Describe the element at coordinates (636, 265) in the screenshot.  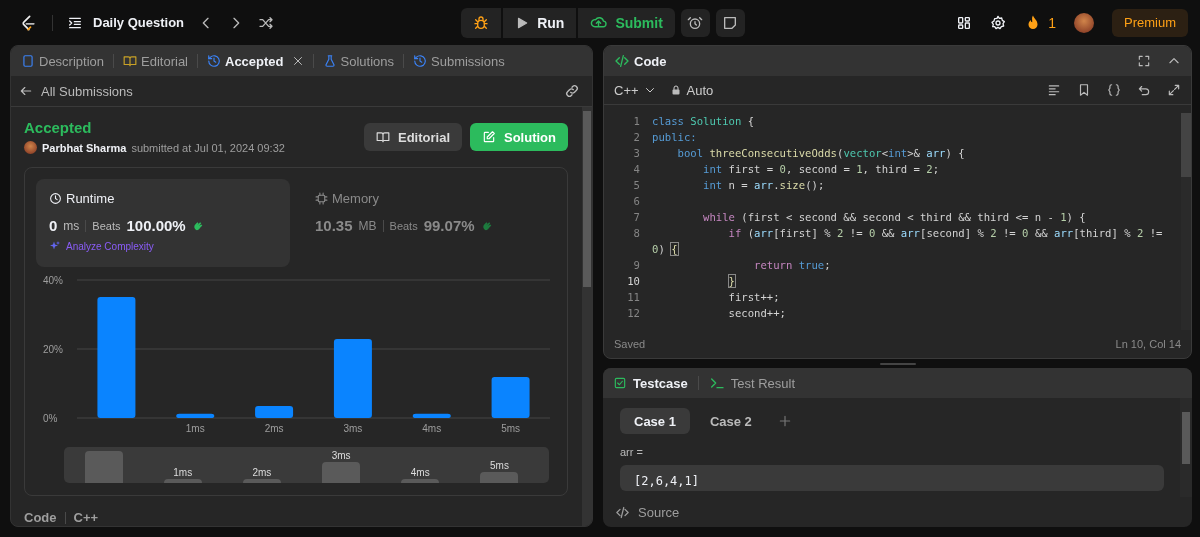
I see `line-number: 9` at that location.